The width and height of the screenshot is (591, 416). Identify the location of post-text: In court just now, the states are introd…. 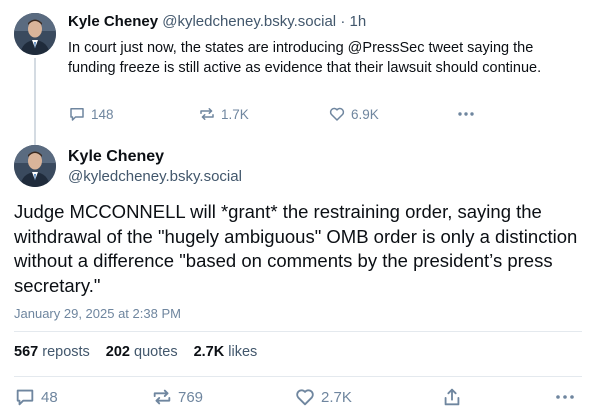
(305, 58).